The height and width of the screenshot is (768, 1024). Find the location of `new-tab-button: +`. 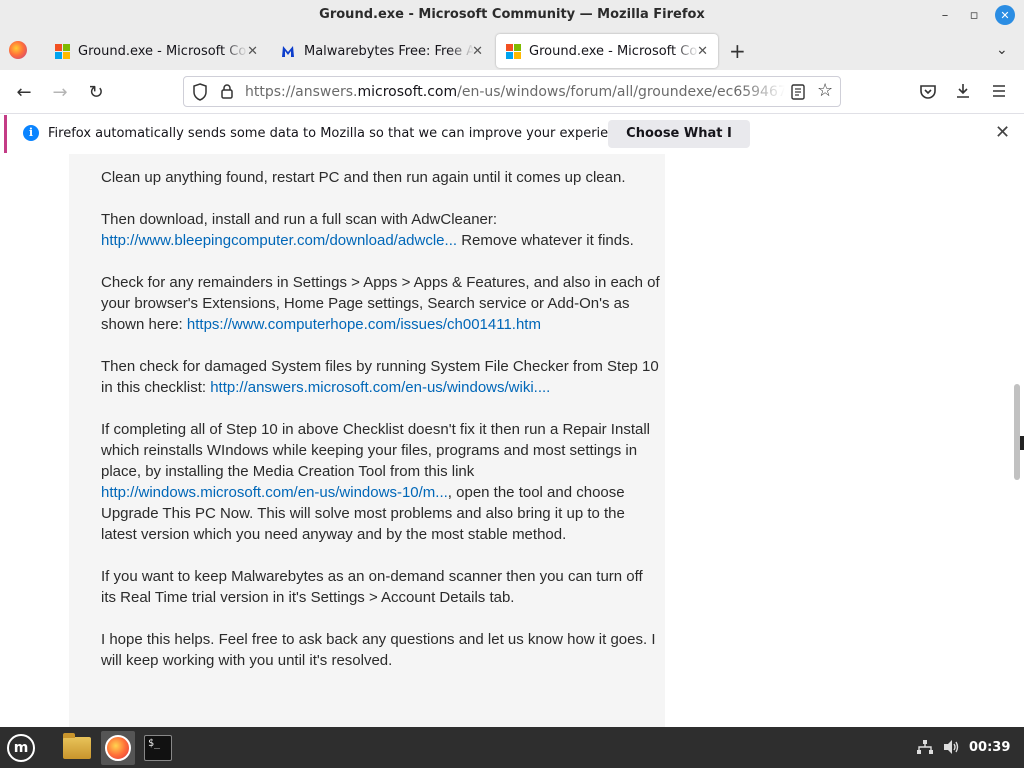

new-tab-button: + is located at coordinates (737, 51).